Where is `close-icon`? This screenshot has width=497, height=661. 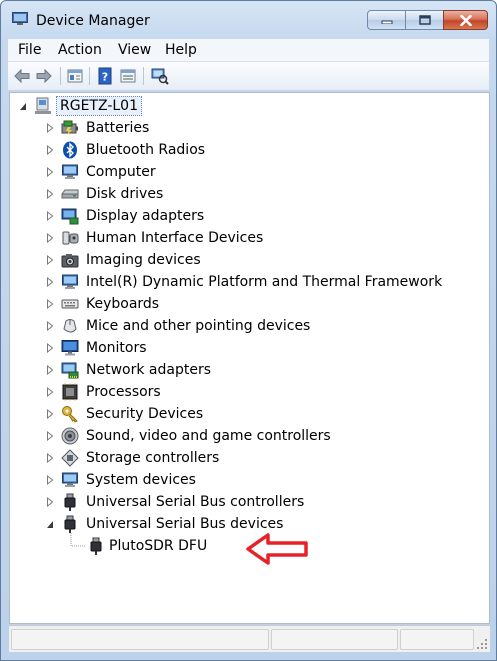
close-icon is located at coordinates (465, 20).